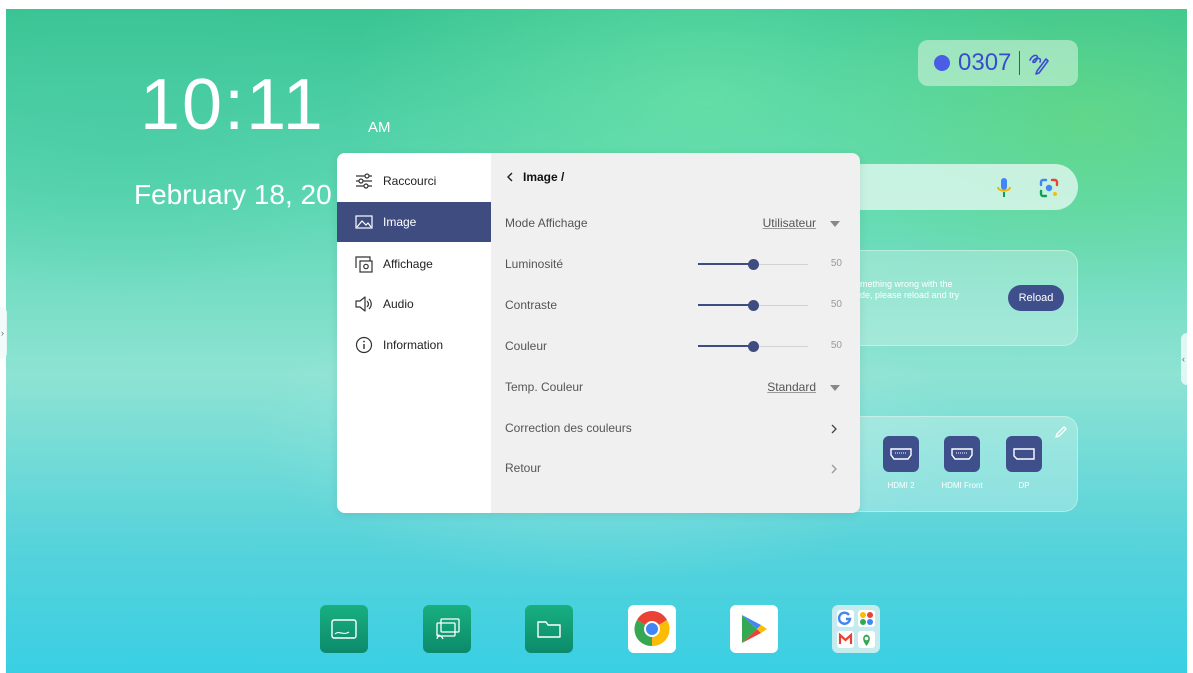  I want to click on whiteboard-icon, so click(344, 629).